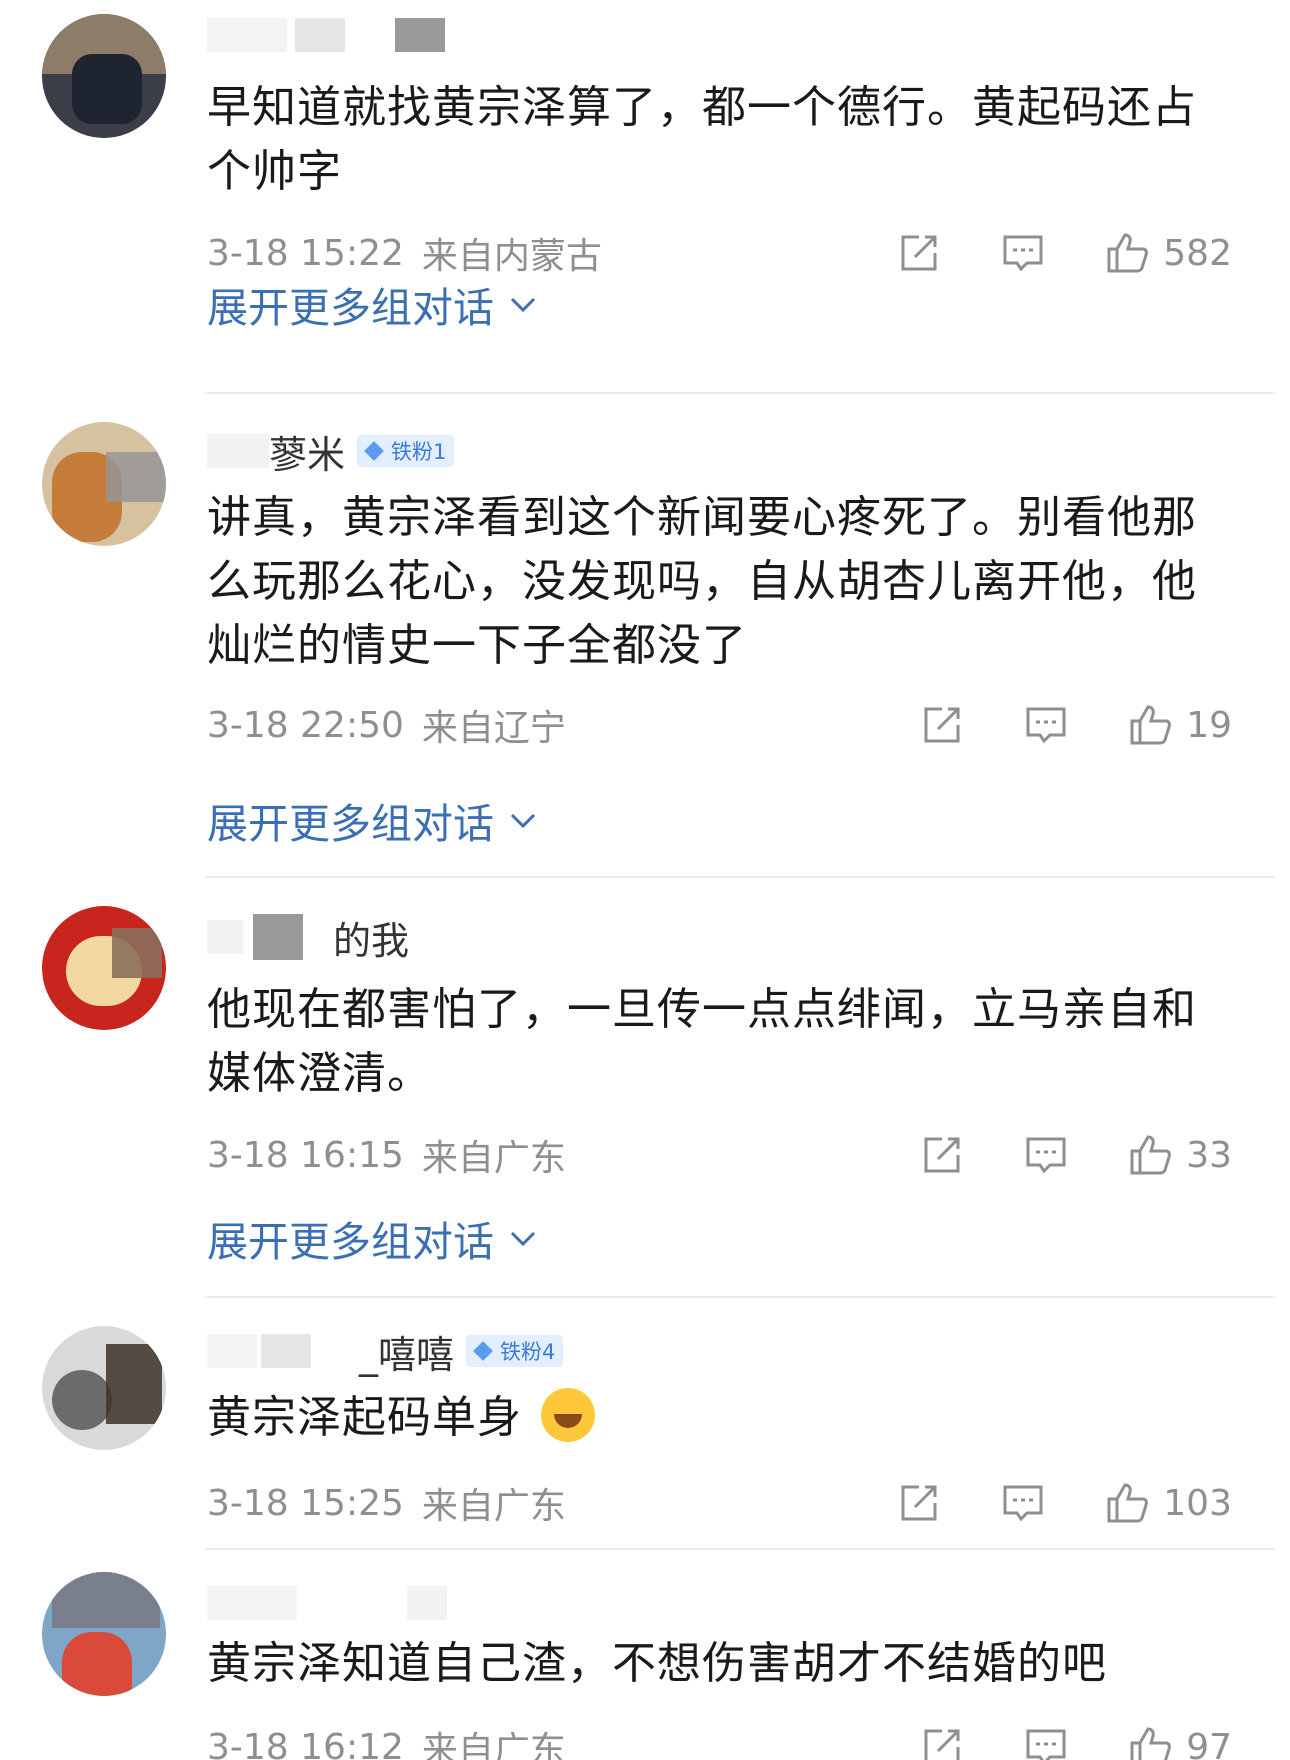 This screenshot has height=1760, width=1290. What do you see at coordinates (305, 1743) in the screenshot?
I see `comment-date: 3-18 16:12` at bounding box center [305, 1743].